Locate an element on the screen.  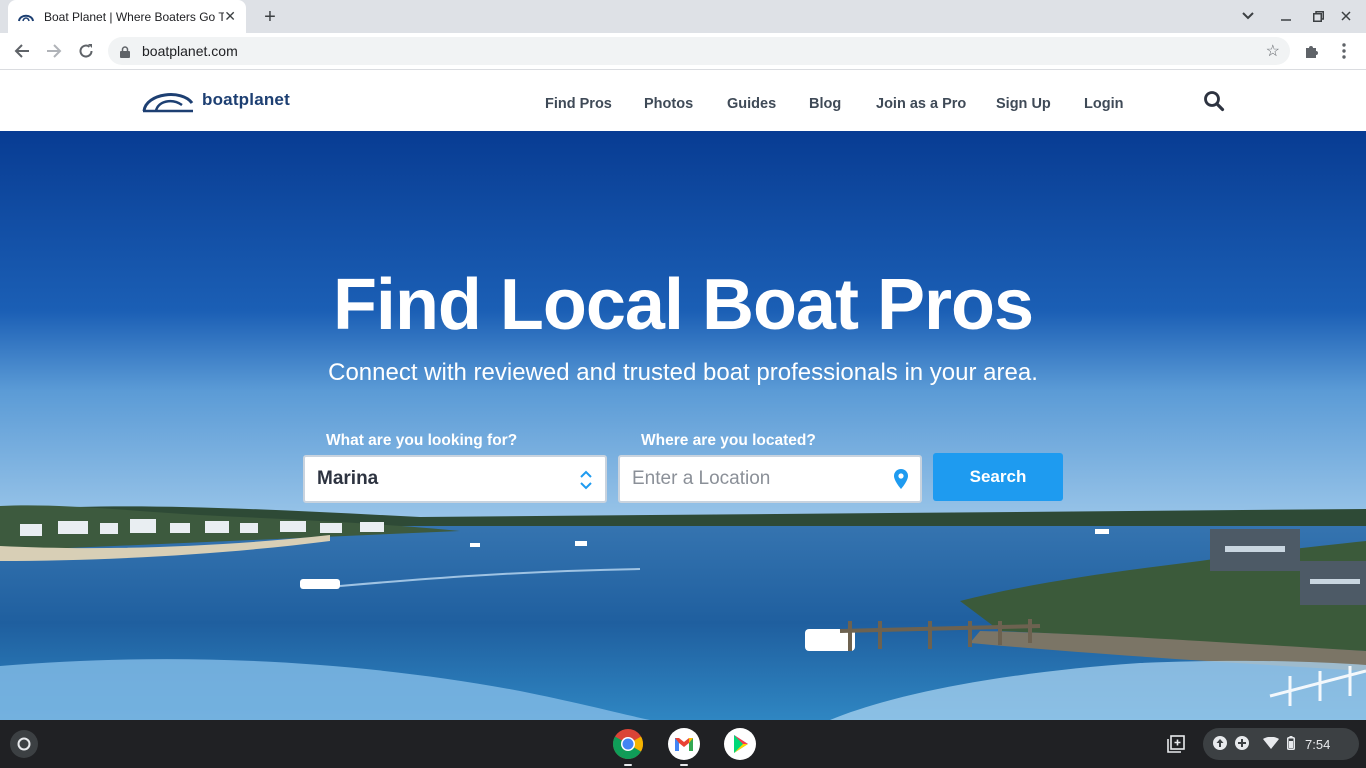
boatplanet-favicon-icon is located at coordinates (26, 17).